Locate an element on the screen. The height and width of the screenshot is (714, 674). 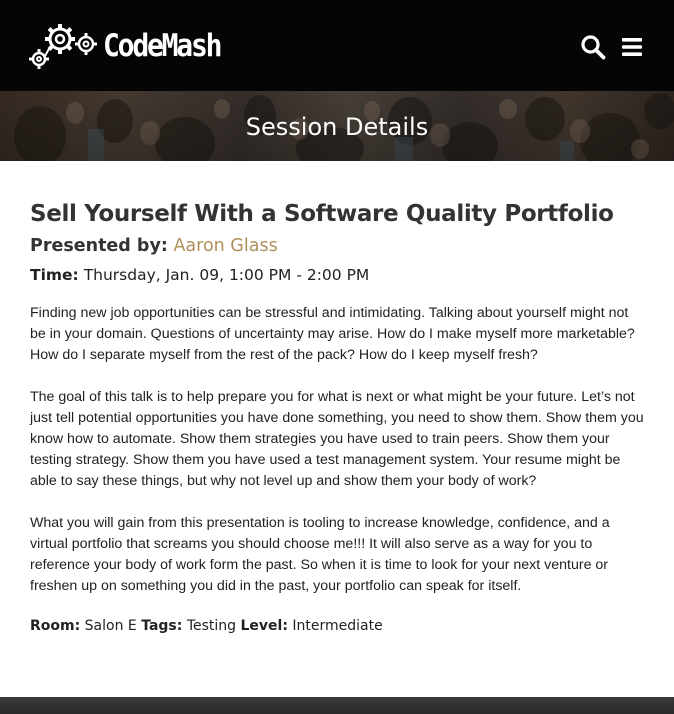
top-navigation-bar: CodeMash is located at coordinates (337, 45).